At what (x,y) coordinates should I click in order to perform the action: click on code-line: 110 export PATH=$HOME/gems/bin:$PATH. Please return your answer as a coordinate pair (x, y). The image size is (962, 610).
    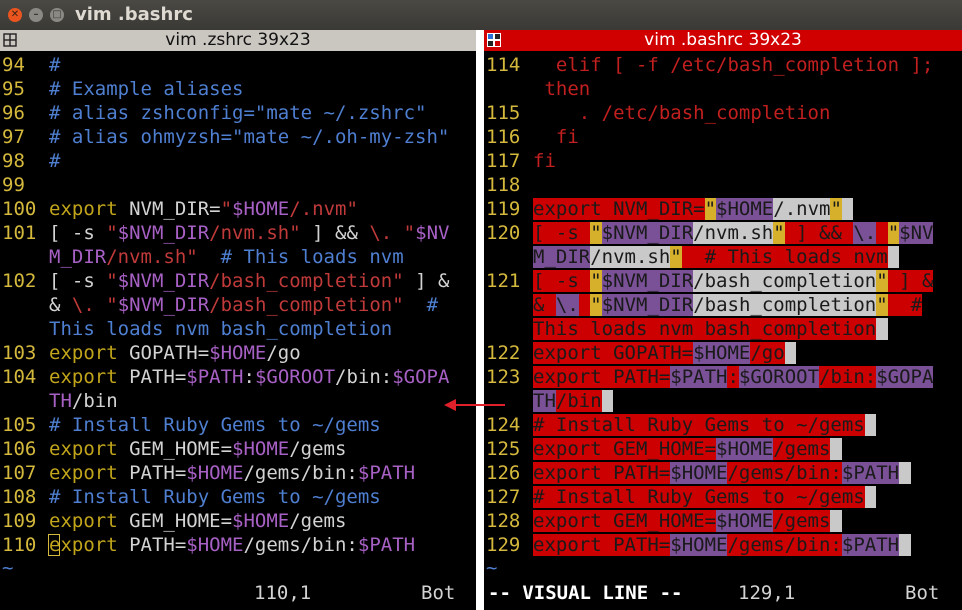
    Looking at the image, I should click on (238, 545).